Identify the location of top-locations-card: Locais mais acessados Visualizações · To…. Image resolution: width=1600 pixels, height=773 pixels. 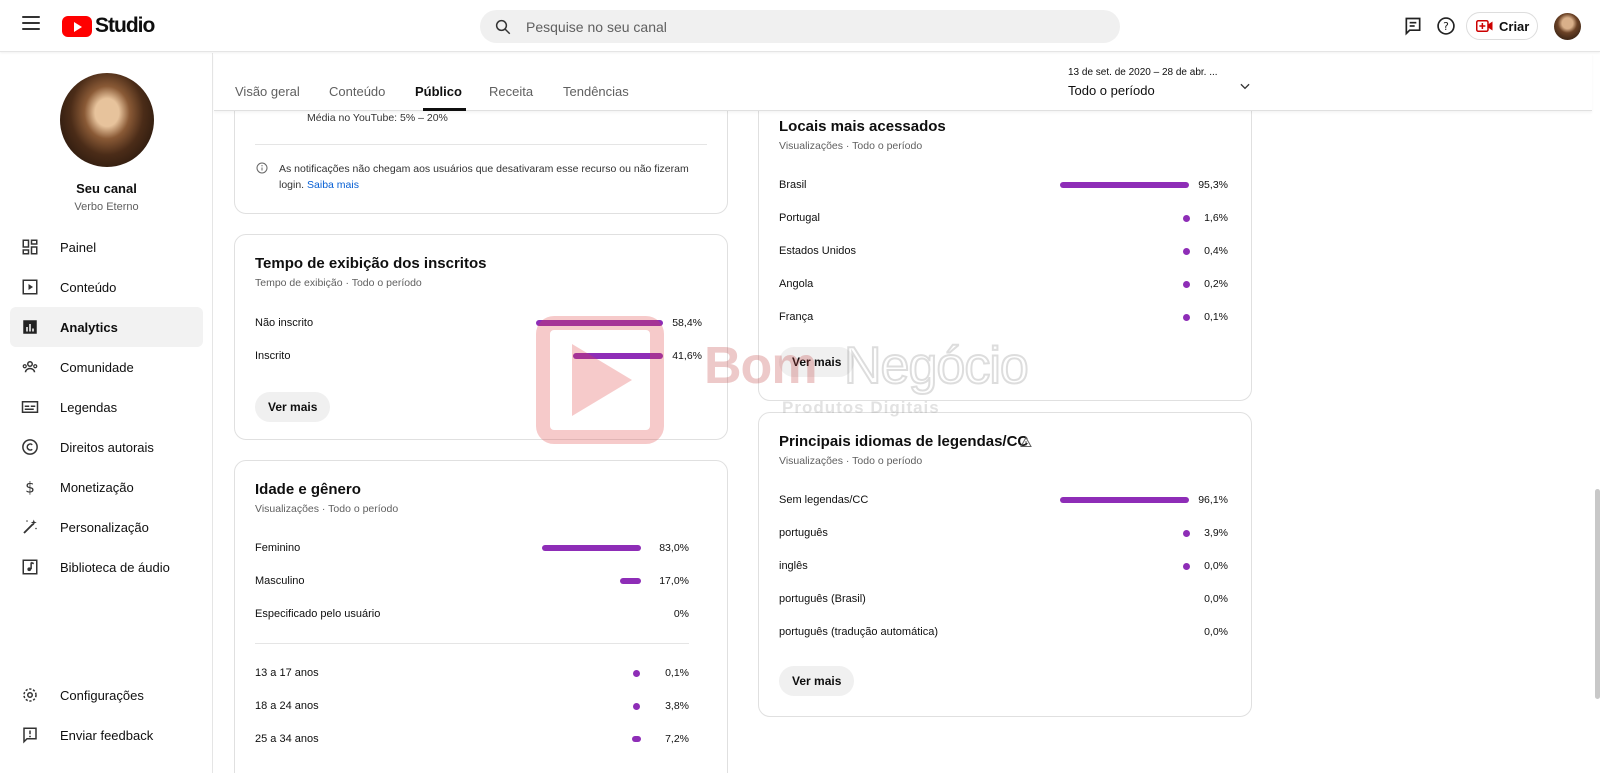
(1005, 256).